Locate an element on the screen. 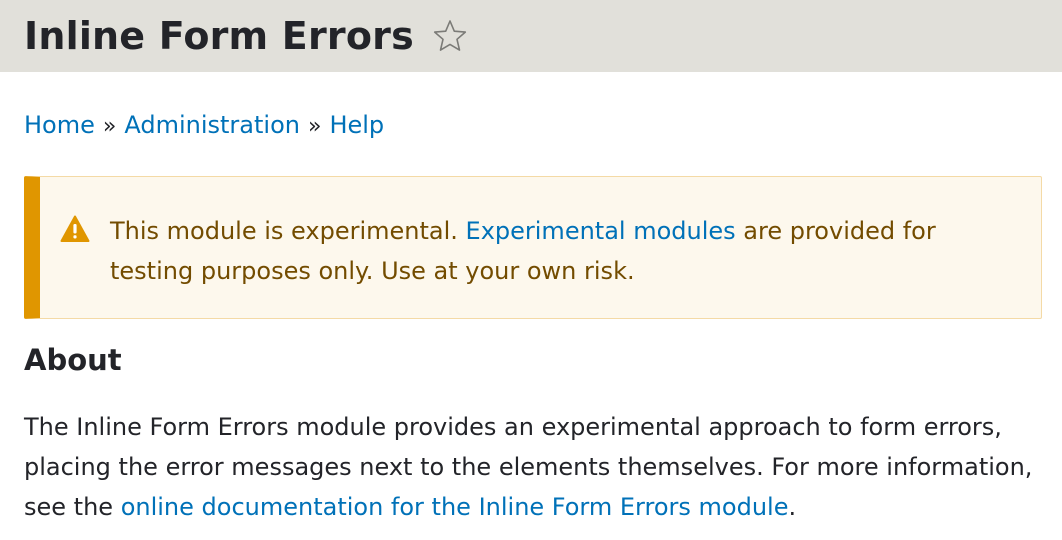  experimental-modules-link: Experimental modules is located at coordinates (601, 231).